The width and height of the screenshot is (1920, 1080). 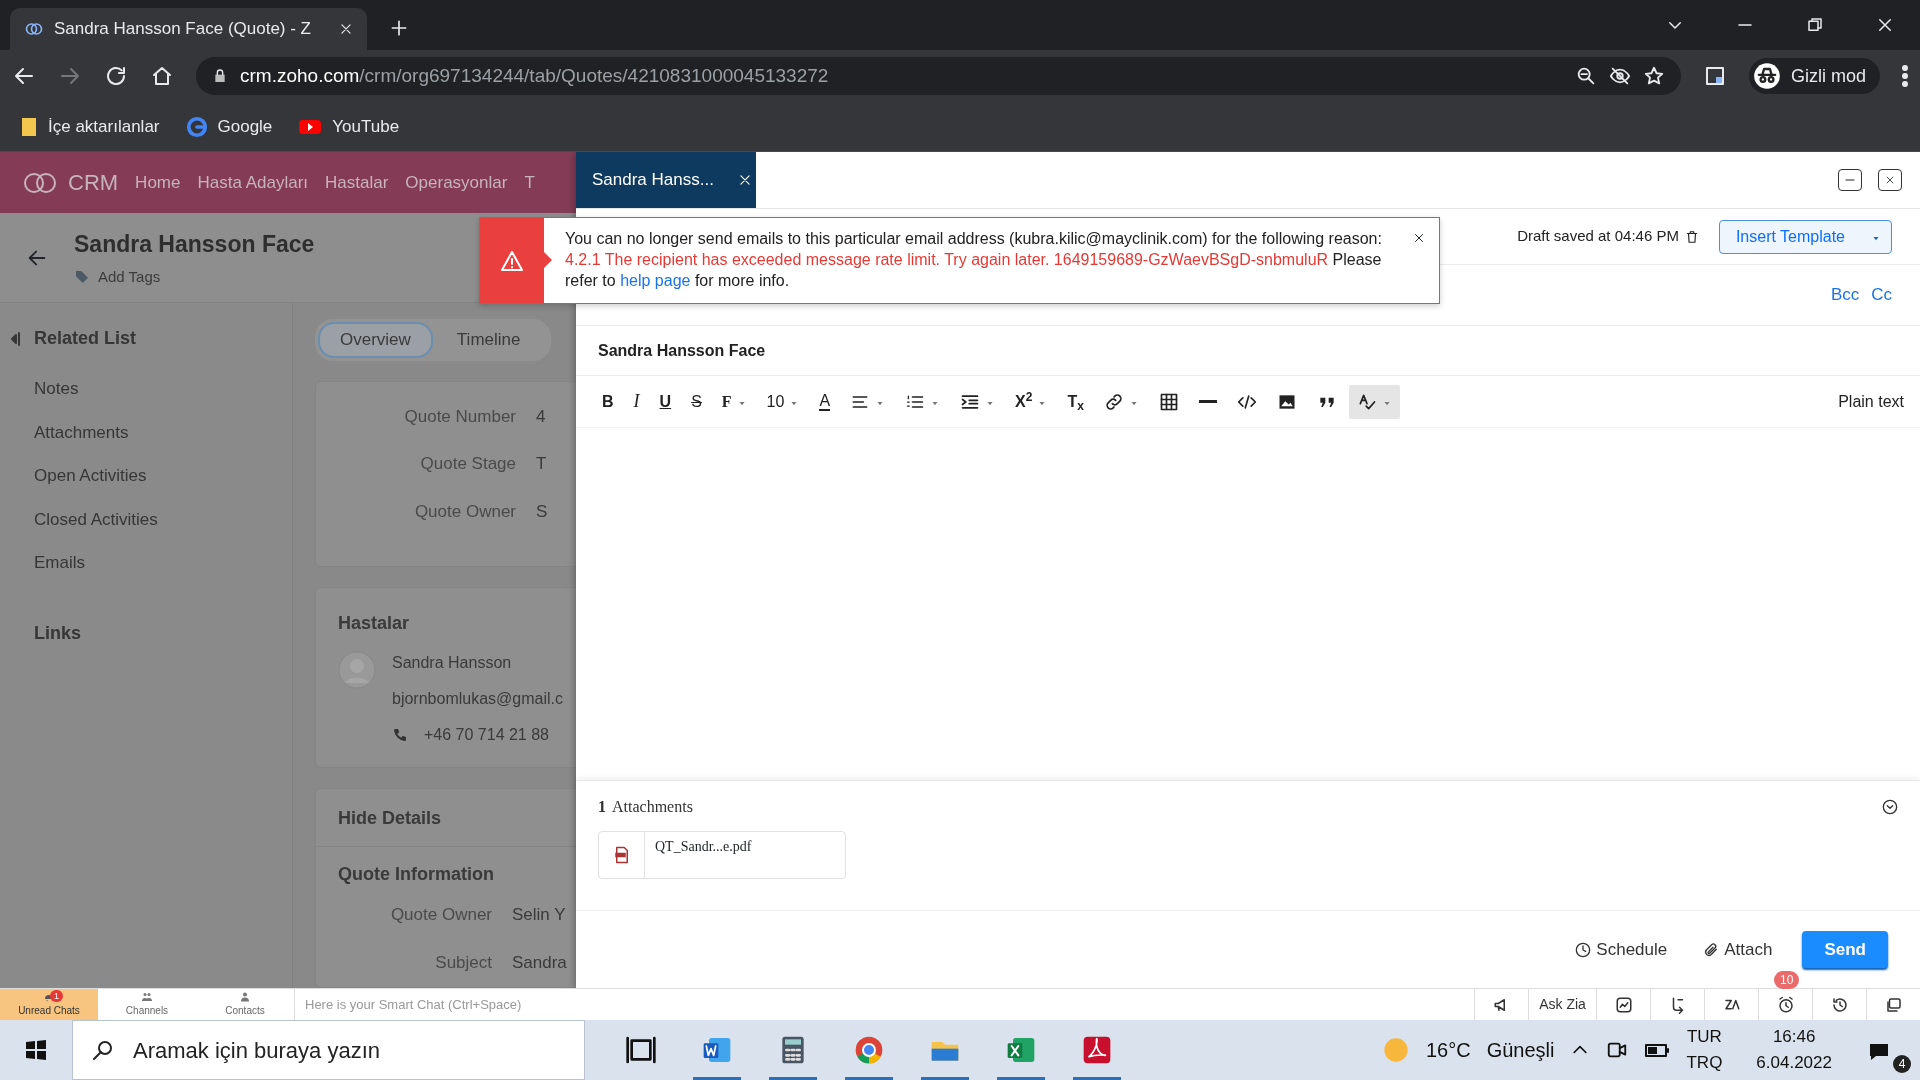 What do you see at coordinates (163, 563) in the screenshot?
I see `related-list-item: Emails` at bounding box center [163, 563].